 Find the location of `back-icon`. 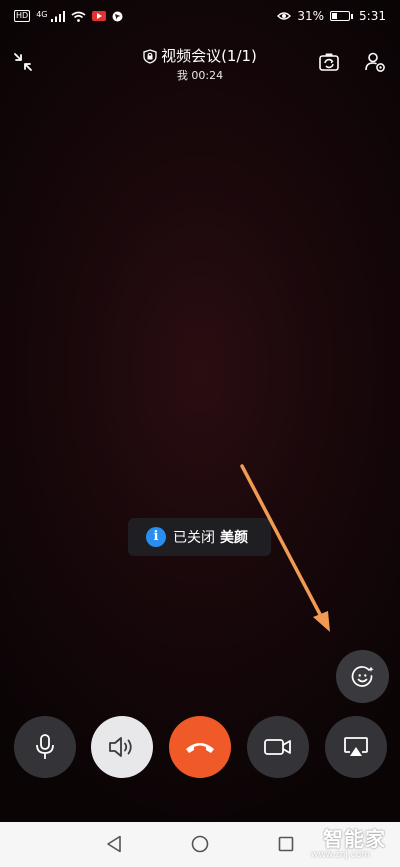

back-icon is located at coordinates (114, 844).